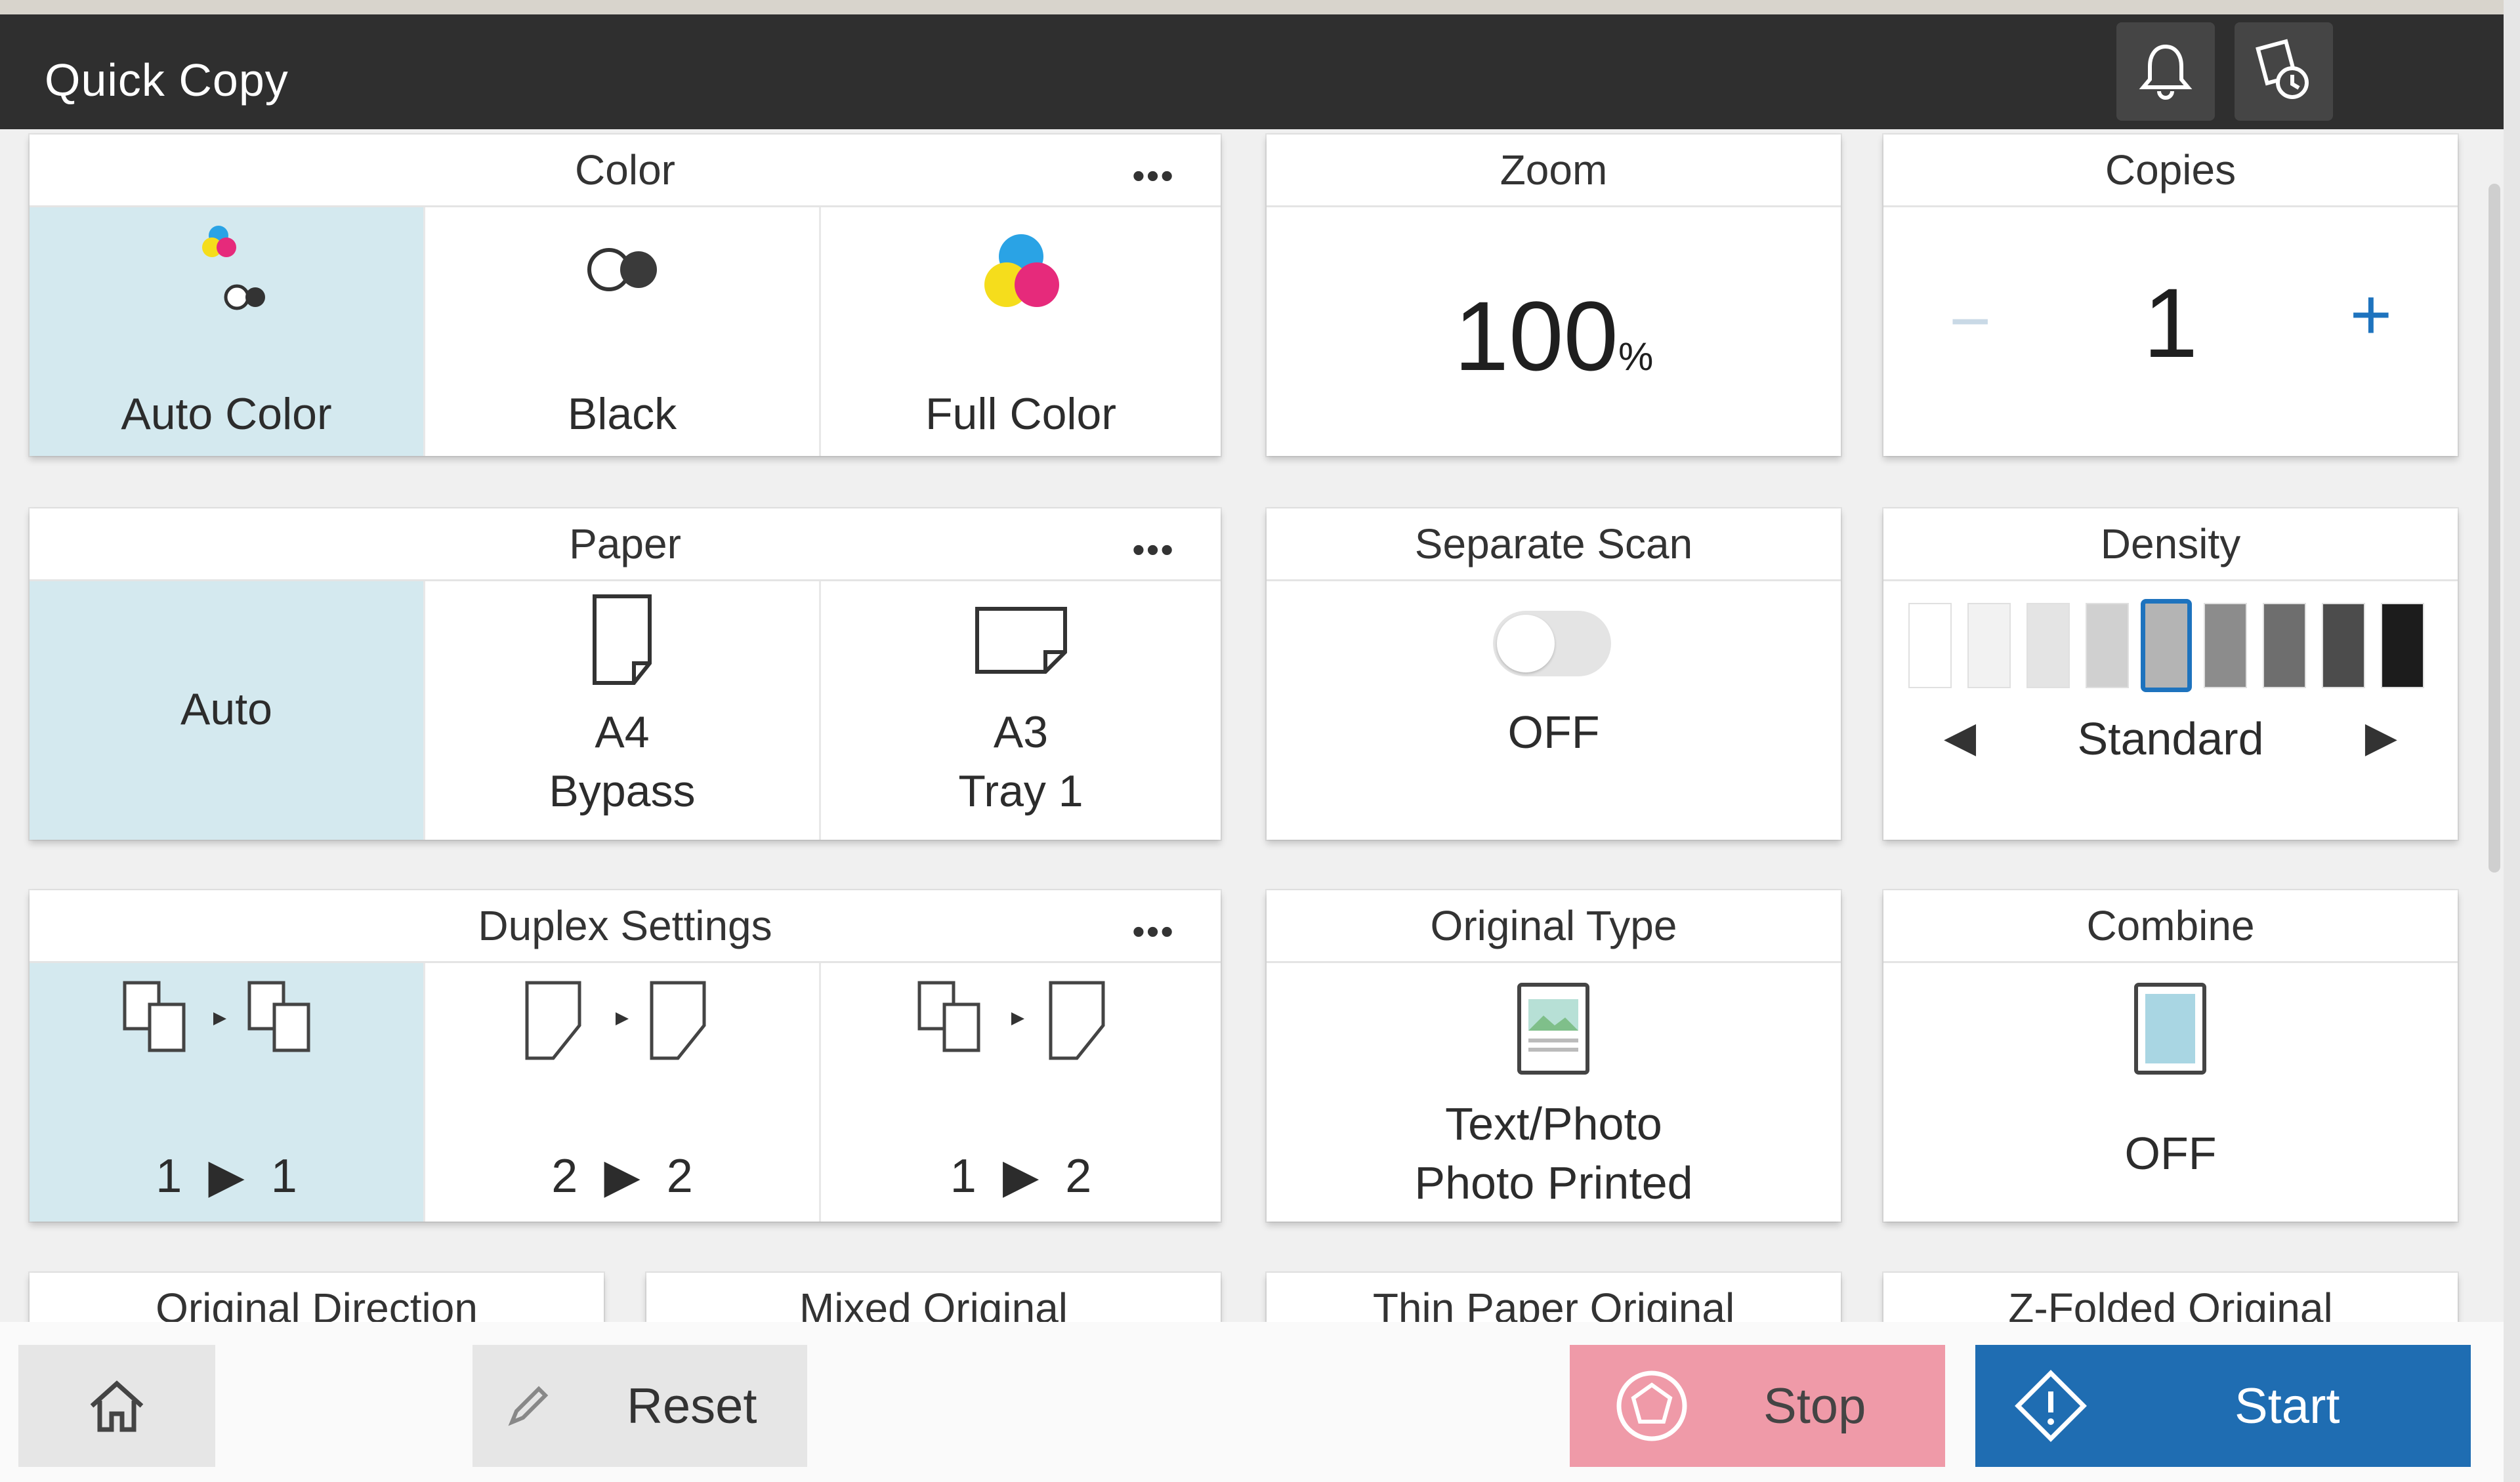 The image size is (2520, 1482). I want to click on bell-icon, so click(2166, 72).